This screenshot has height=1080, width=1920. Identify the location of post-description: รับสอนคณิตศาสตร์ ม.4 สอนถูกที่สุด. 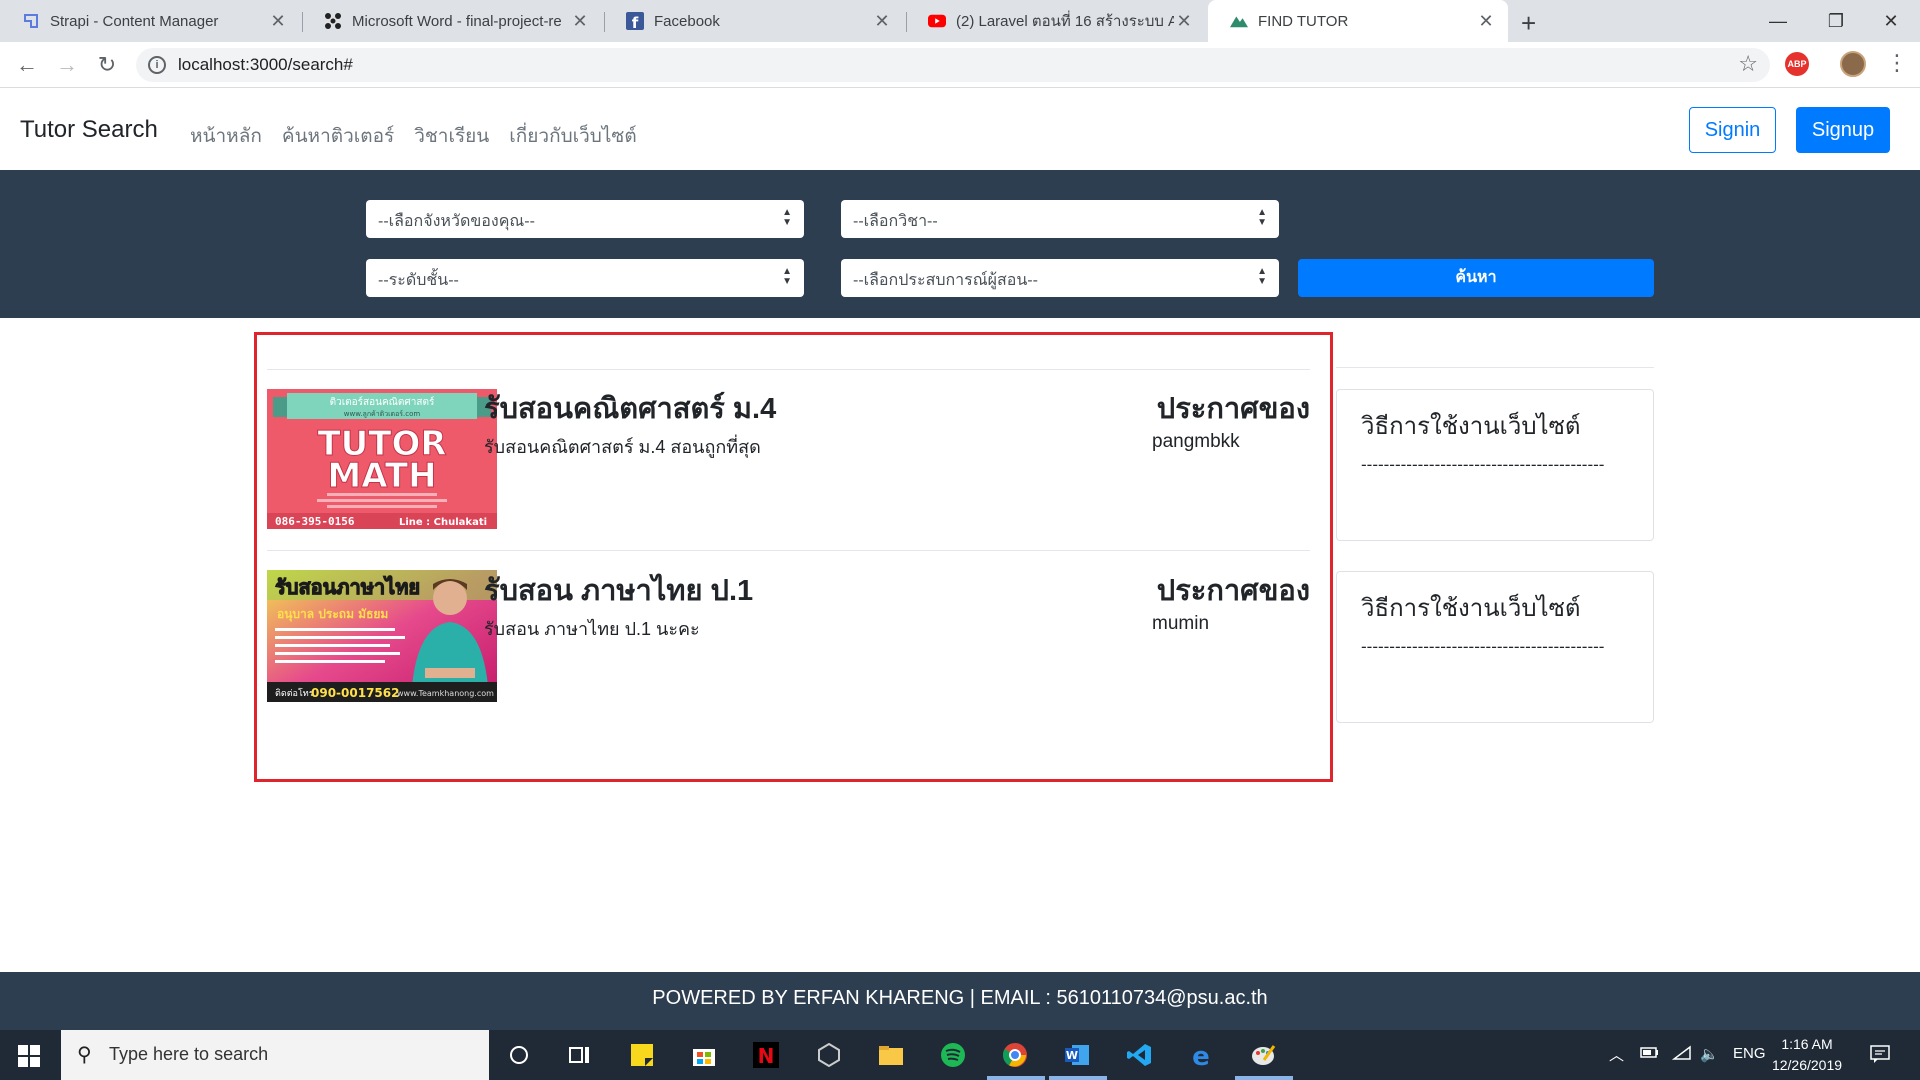
(622, 447).